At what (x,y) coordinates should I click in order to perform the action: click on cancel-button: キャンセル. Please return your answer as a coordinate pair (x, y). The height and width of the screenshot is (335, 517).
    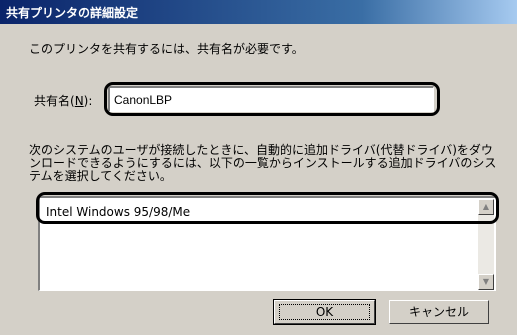
    Looking at the image, I should click on (439, 312).